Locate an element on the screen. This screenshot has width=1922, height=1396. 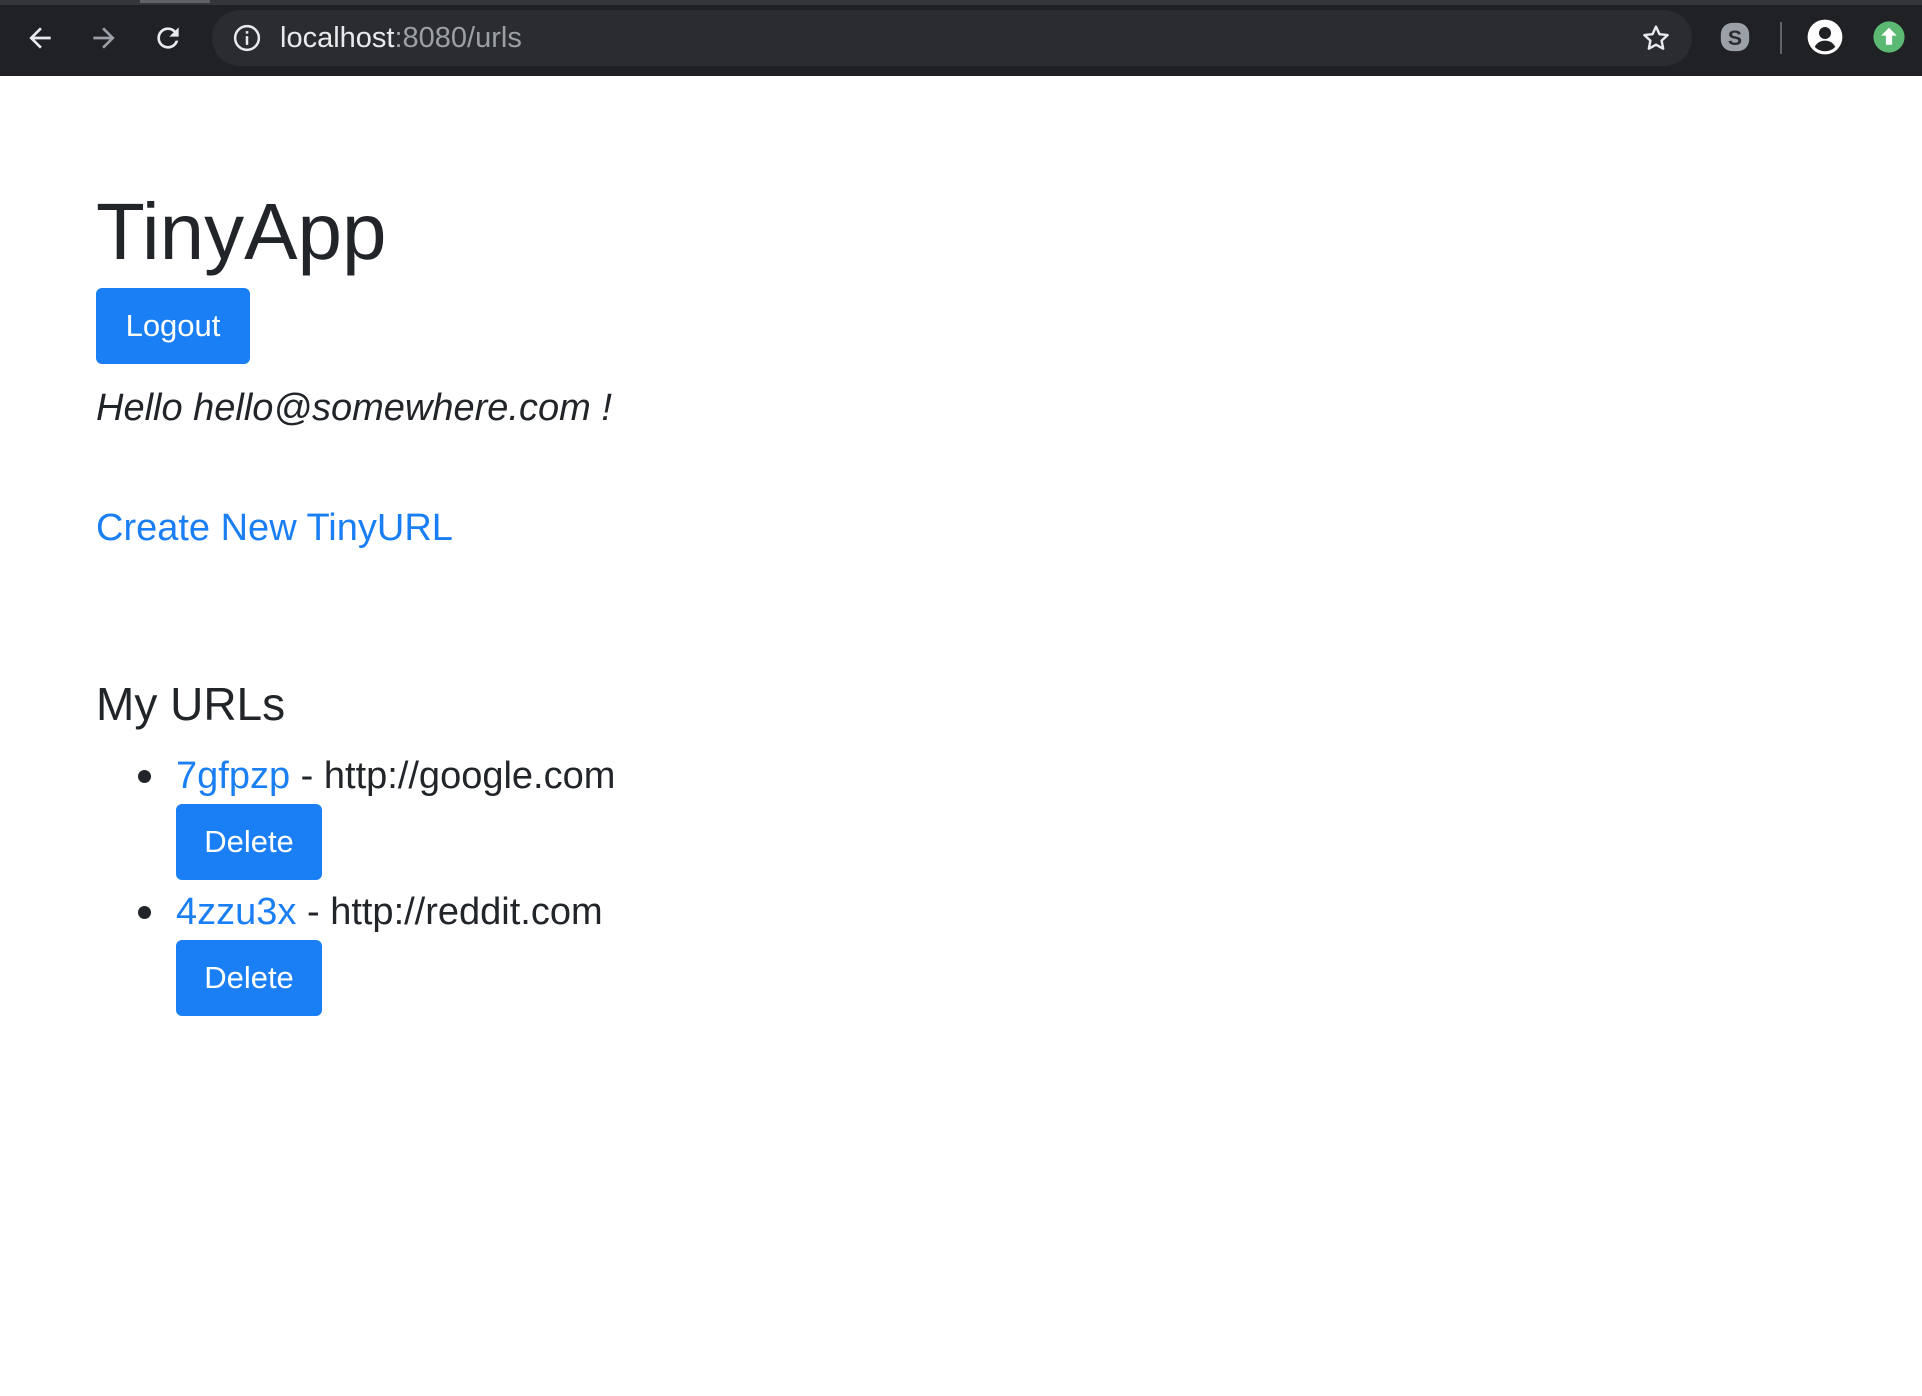
reload-button is located at coordinates (168, 38).